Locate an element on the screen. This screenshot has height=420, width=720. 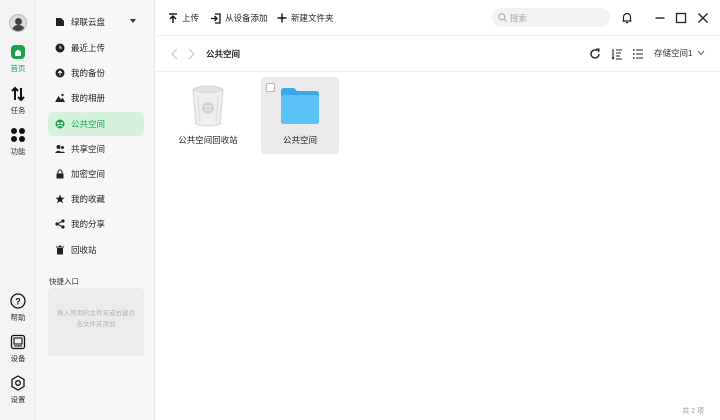
left-rail: 首页 任务 功能 ? 帮助 设备 设置 is located at coordinates (18, 210).